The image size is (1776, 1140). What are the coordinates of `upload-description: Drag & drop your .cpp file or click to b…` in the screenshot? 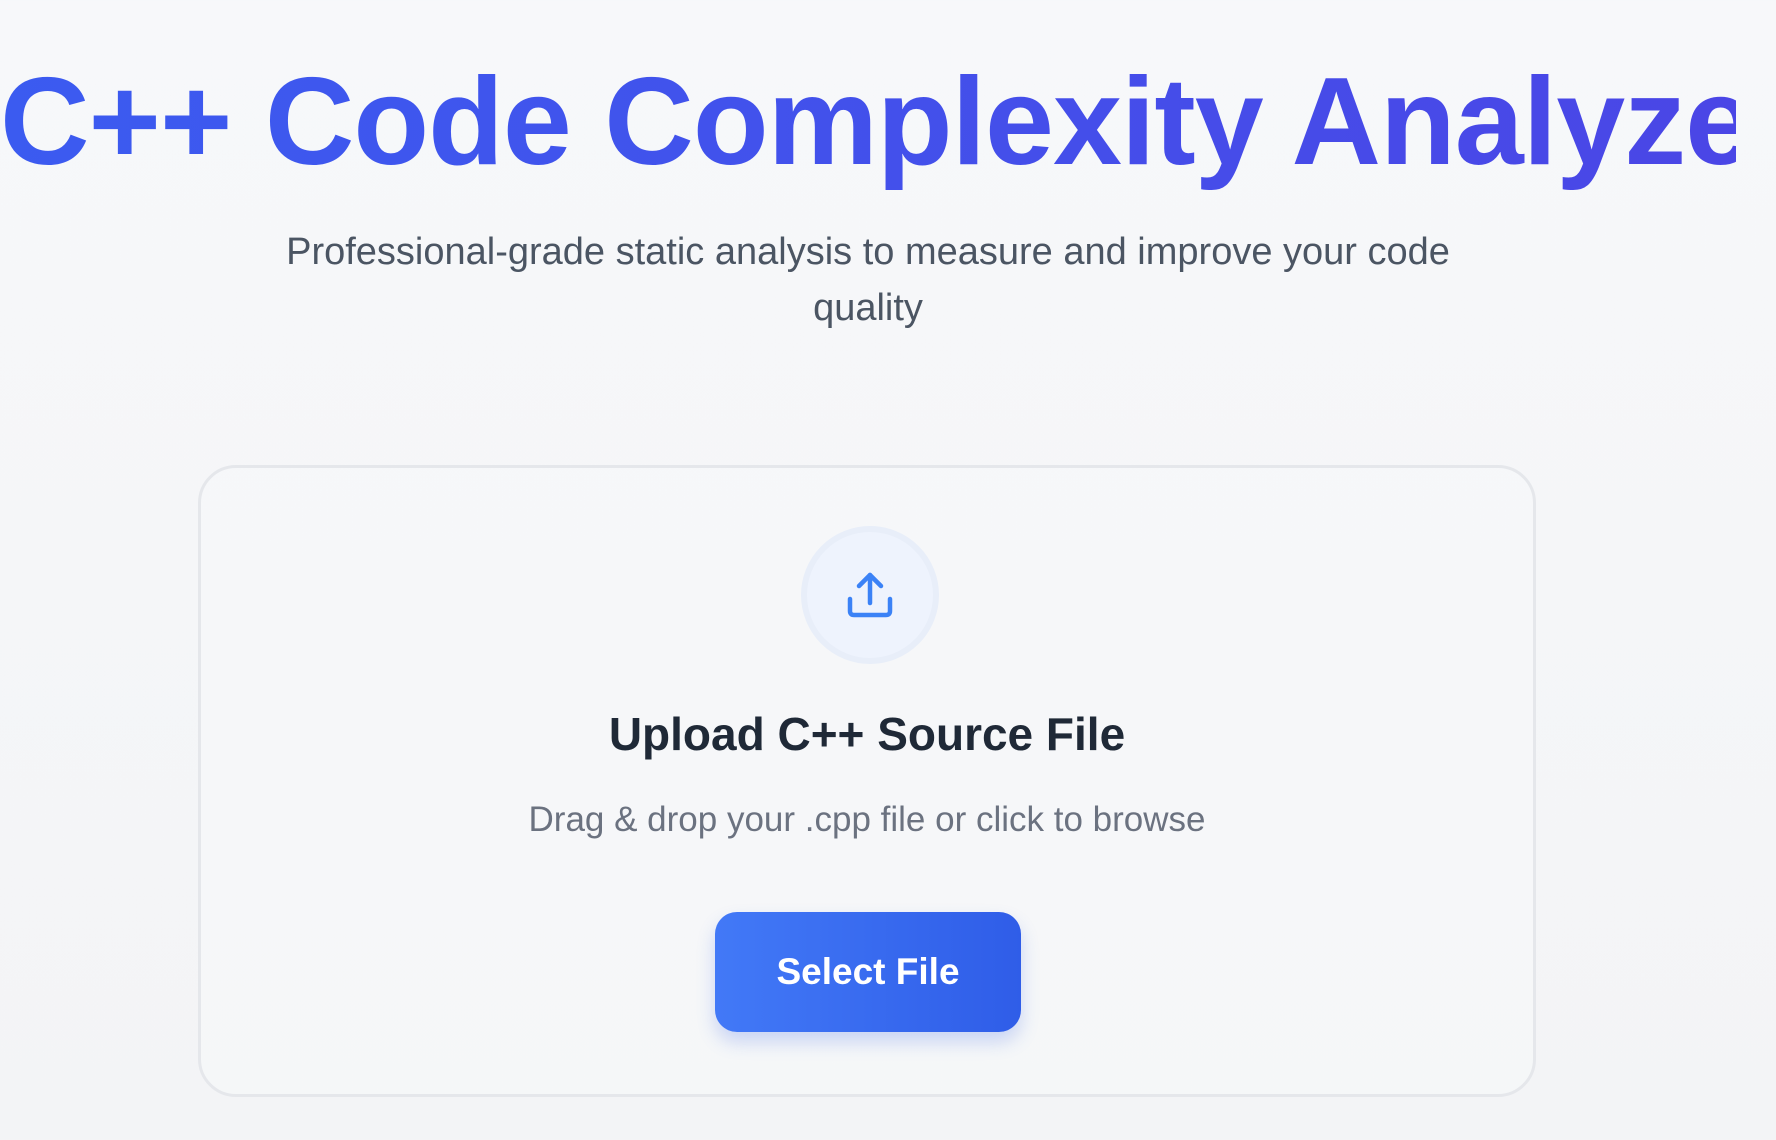 It's located at (867, 819).